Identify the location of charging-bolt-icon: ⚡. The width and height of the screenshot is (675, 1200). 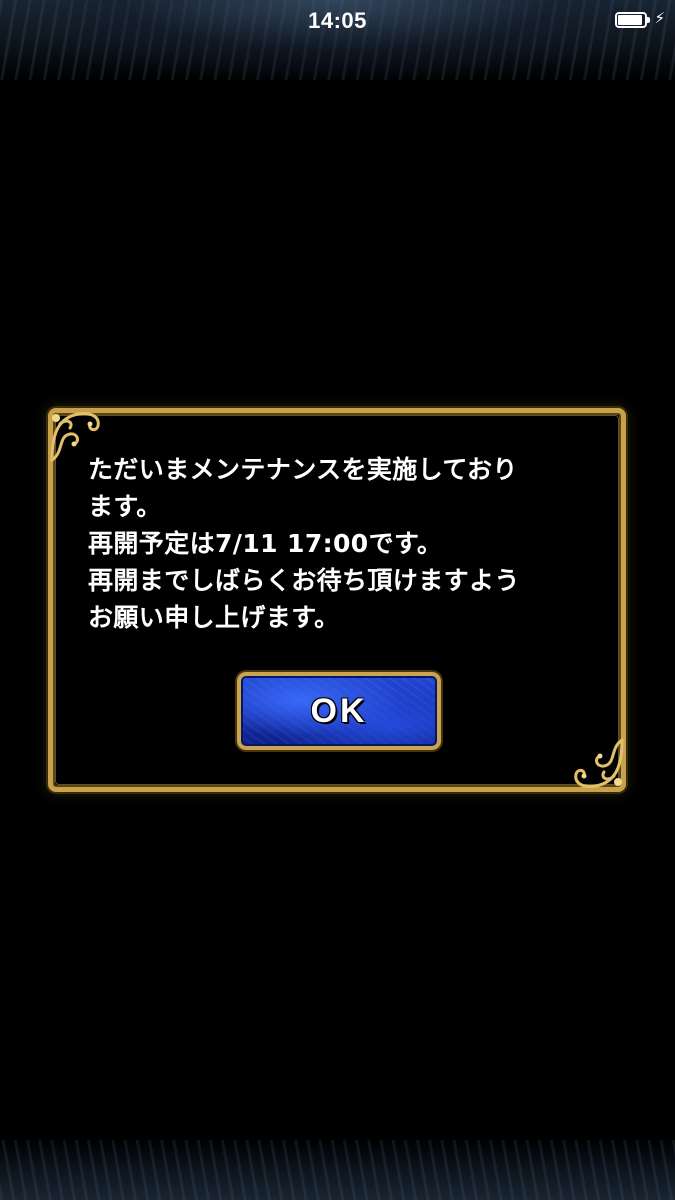
(659, 18).